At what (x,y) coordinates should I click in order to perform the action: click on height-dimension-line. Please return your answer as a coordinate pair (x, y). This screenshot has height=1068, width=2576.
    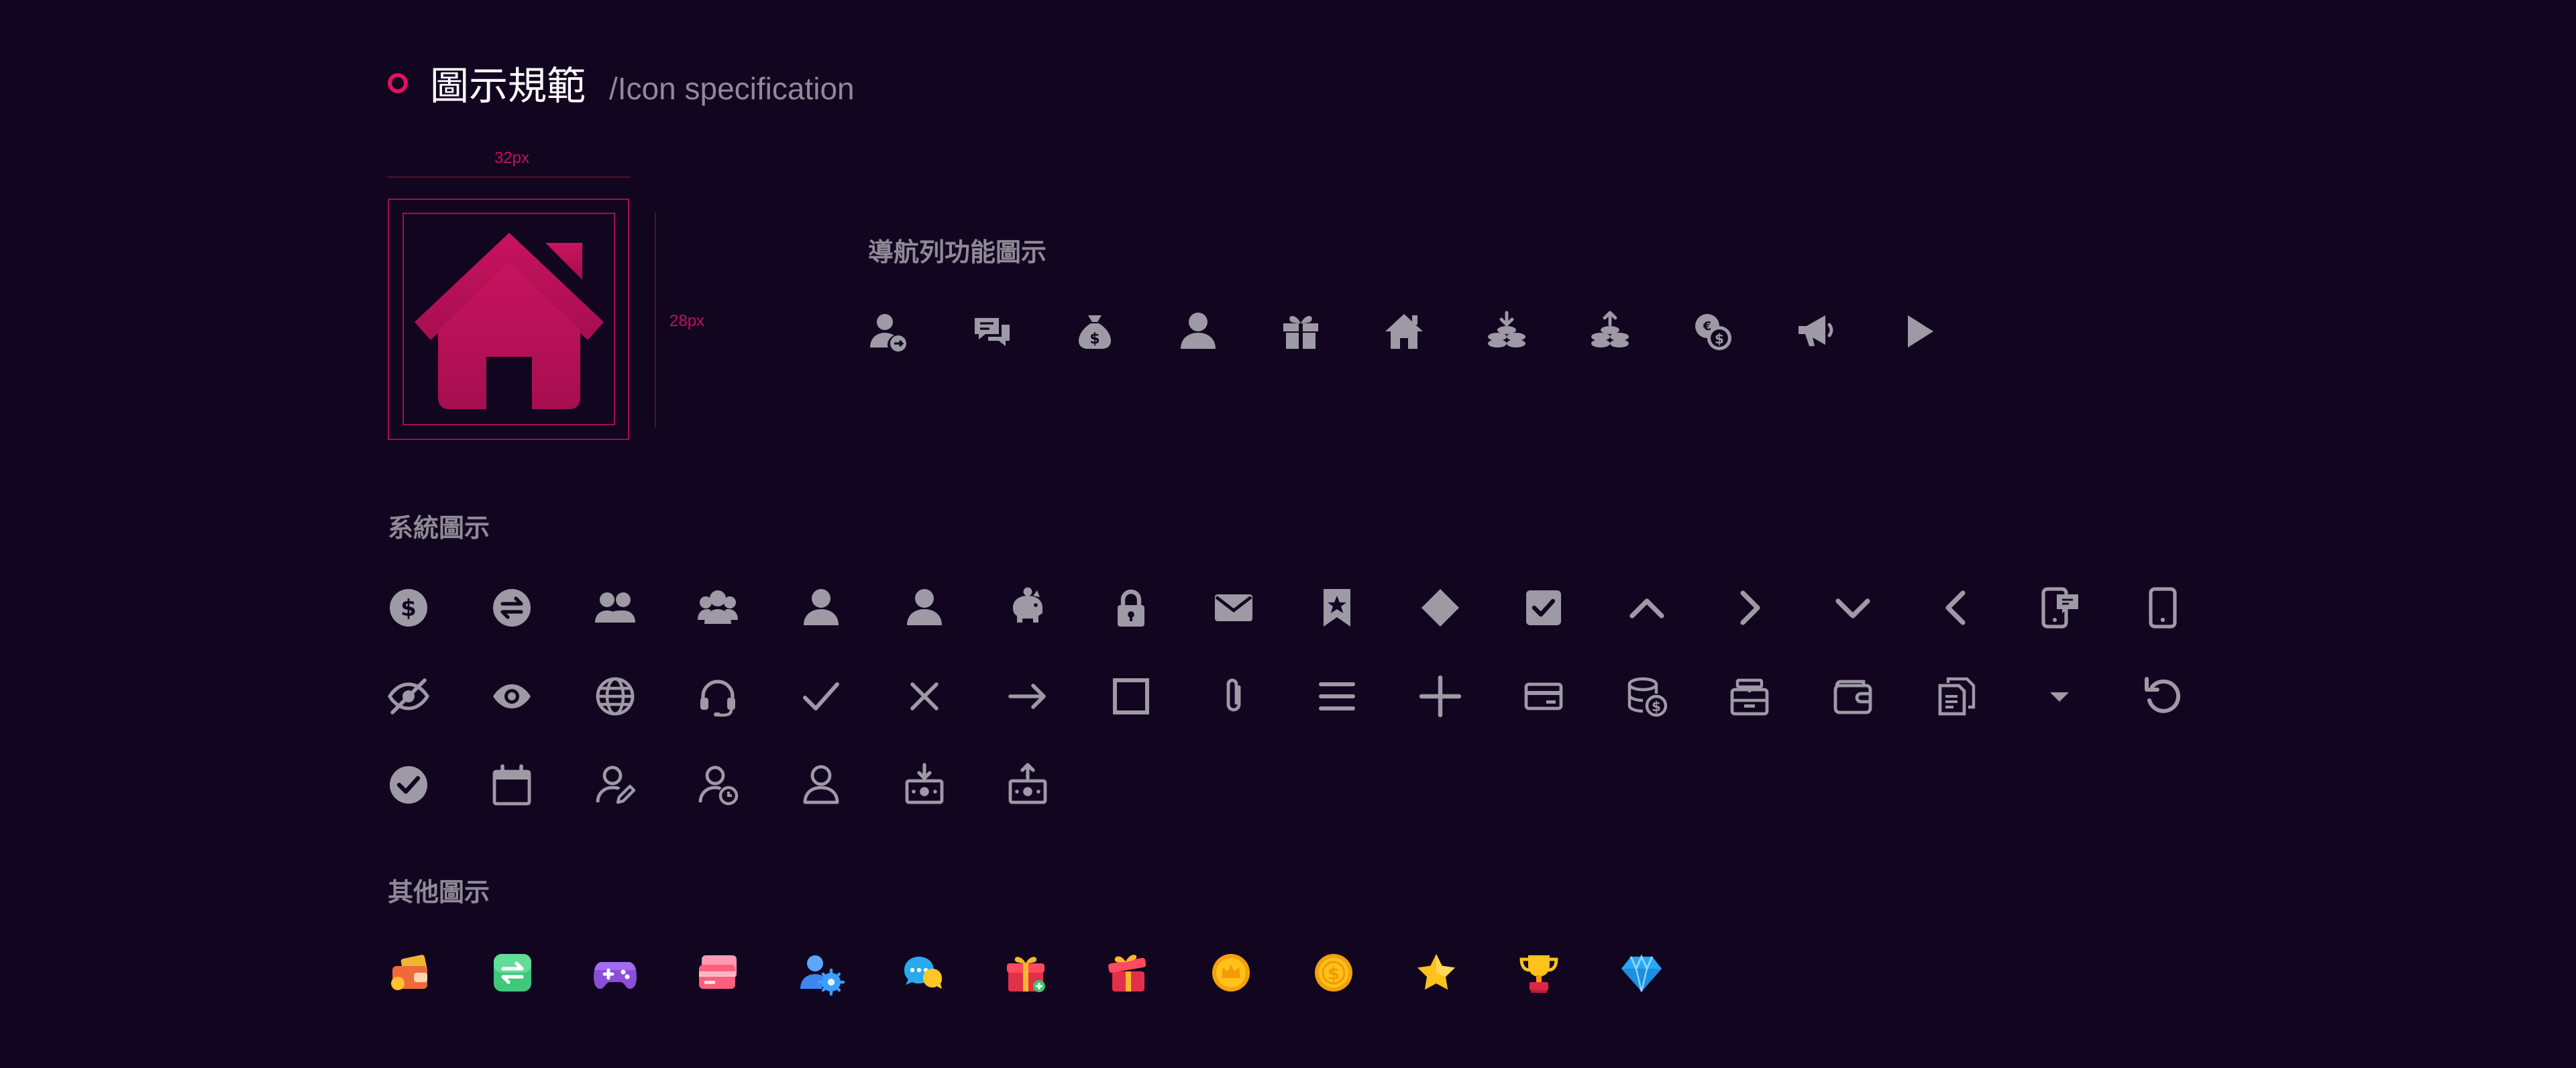
    Looking at the image, I should click on (655, 320).